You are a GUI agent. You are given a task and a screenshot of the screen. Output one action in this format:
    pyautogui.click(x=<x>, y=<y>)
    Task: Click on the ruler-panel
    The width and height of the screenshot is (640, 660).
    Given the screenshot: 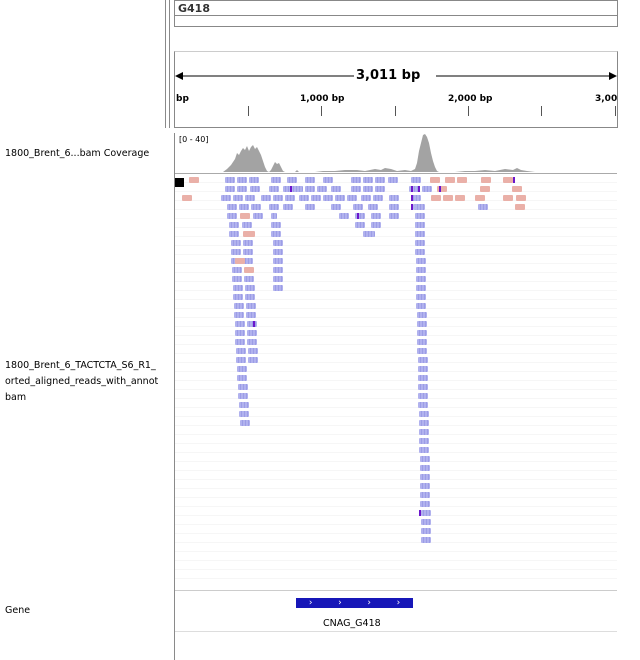 What is the action you would take?
    pyautogui.click(x=396, y=89)
    